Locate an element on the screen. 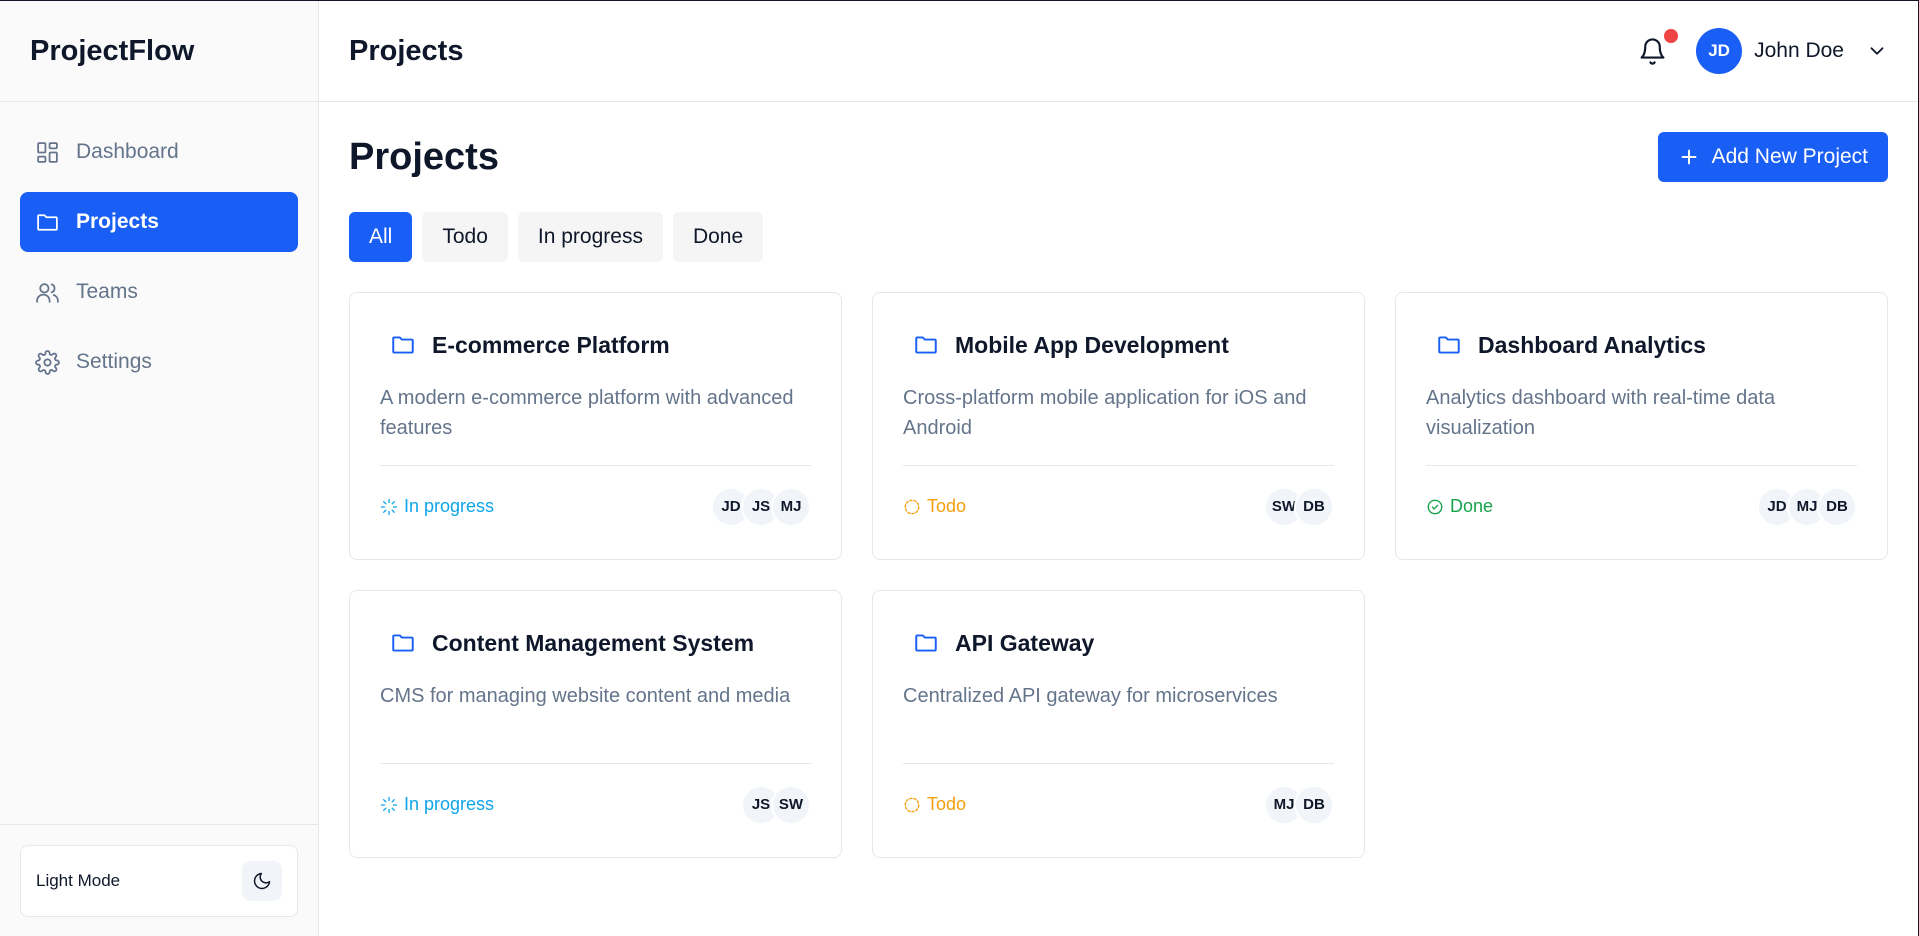 The width and height of the screenshot is (1919, 936). user-menu: JD John Doe is located at coordinates (1792, 51).